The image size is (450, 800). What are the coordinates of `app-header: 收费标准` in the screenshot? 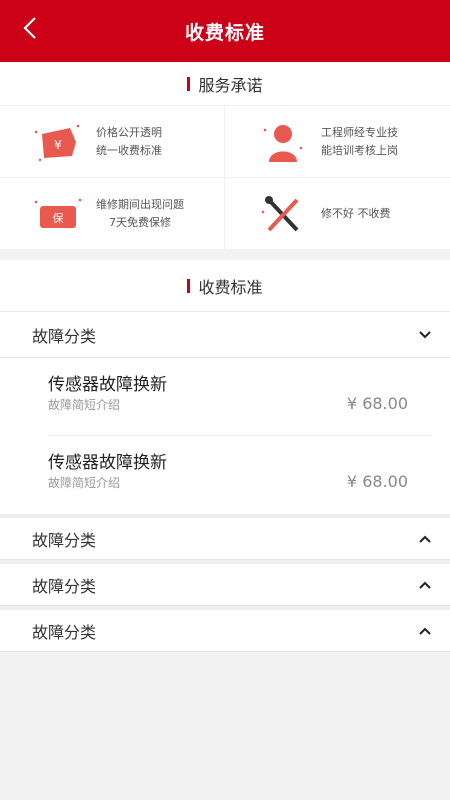 It's located at (225, 31).